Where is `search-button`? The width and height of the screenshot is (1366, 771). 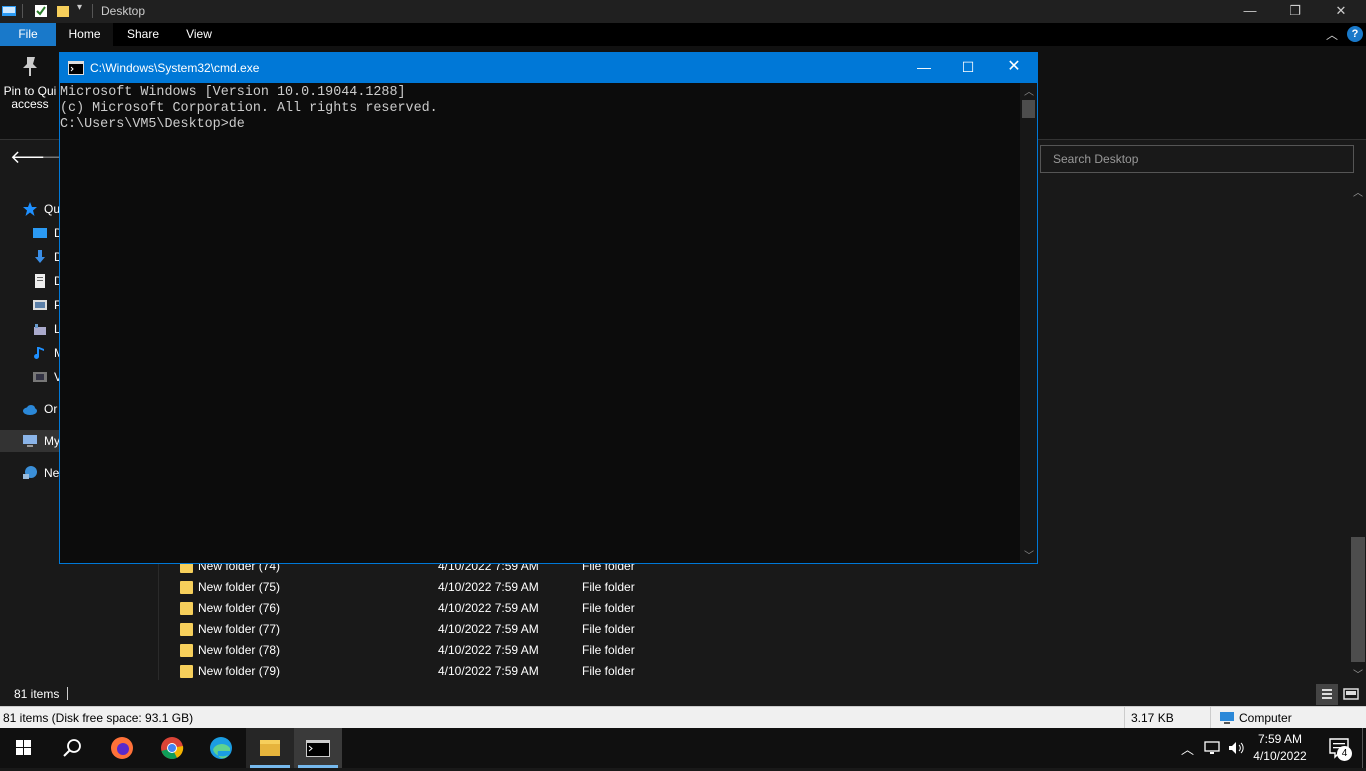 search-button is located at coordinates (72, 748).